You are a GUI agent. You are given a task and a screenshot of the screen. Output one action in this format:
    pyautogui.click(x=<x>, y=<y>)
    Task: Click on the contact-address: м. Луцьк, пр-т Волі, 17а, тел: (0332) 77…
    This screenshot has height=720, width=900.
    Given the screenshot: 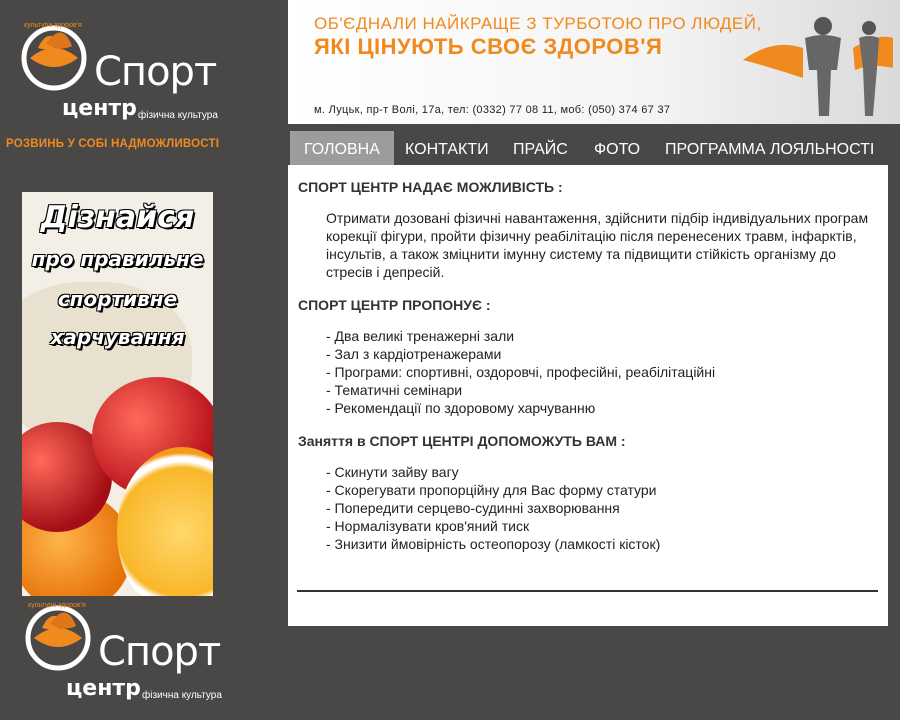 What is the action you would take?
    pyautogui.click(x=492, y=110)
    